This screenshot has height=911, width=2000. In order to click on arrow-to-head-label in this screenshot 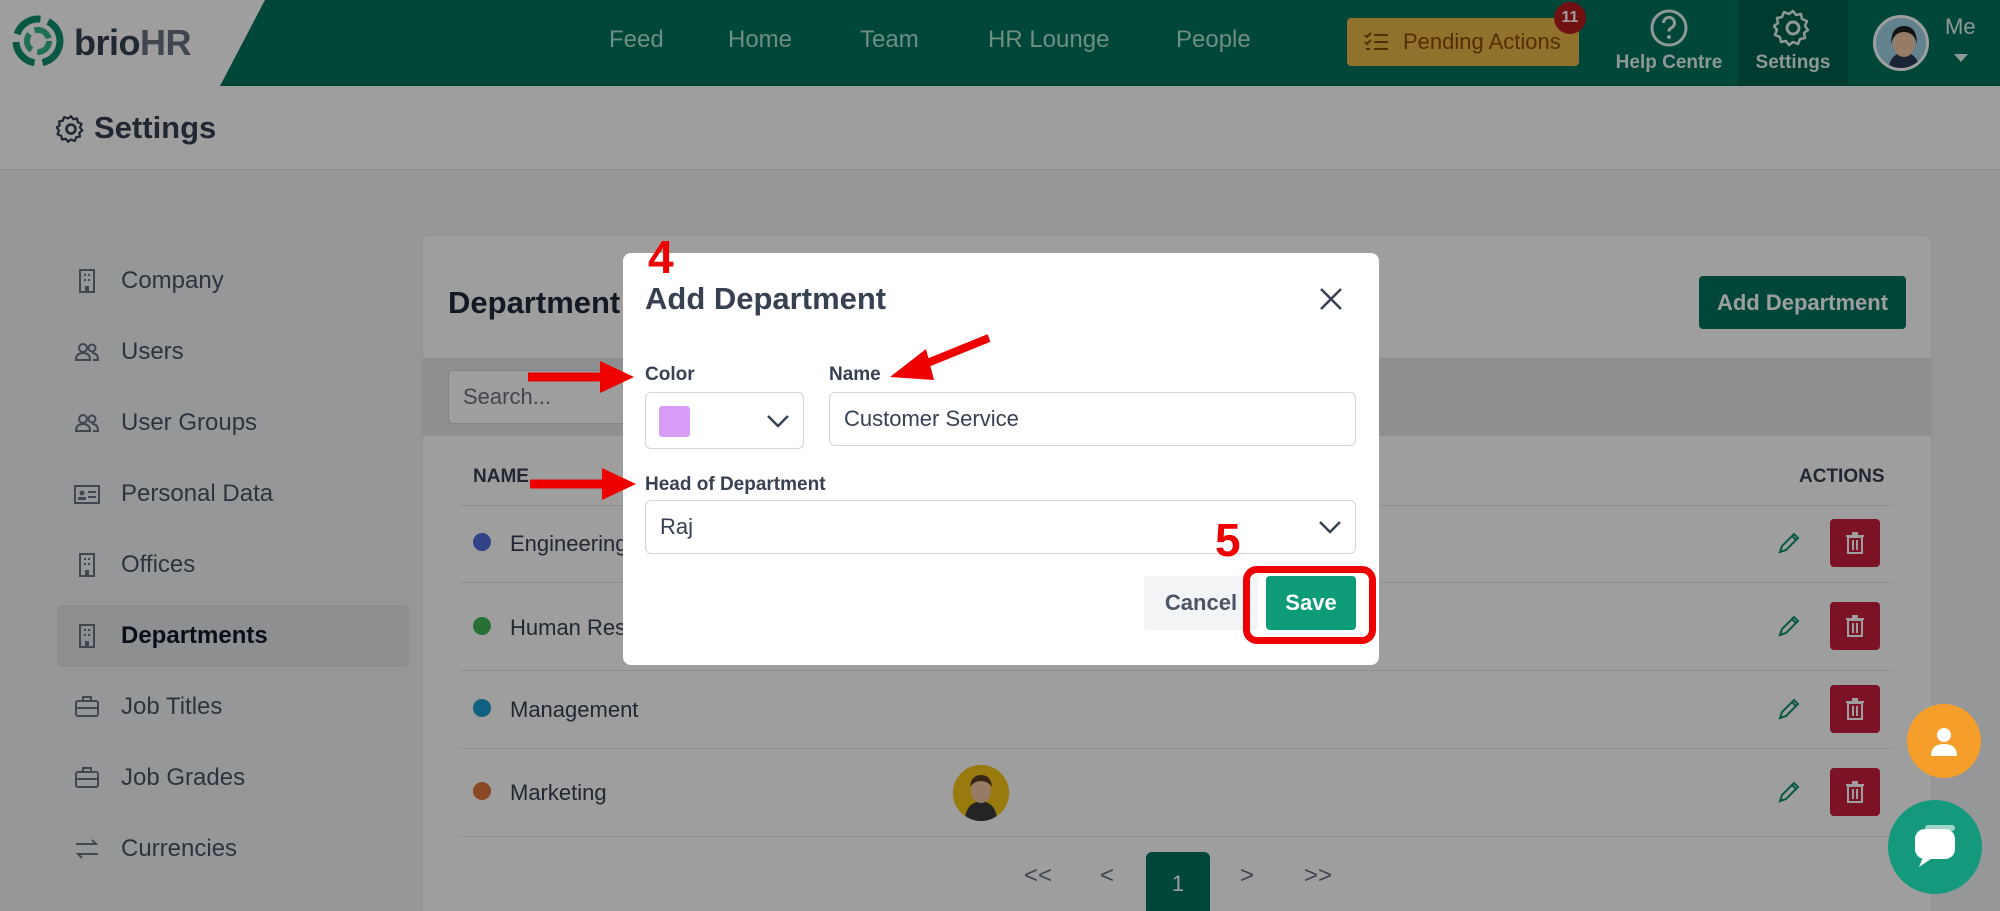, I will do `click(583, 484)`.